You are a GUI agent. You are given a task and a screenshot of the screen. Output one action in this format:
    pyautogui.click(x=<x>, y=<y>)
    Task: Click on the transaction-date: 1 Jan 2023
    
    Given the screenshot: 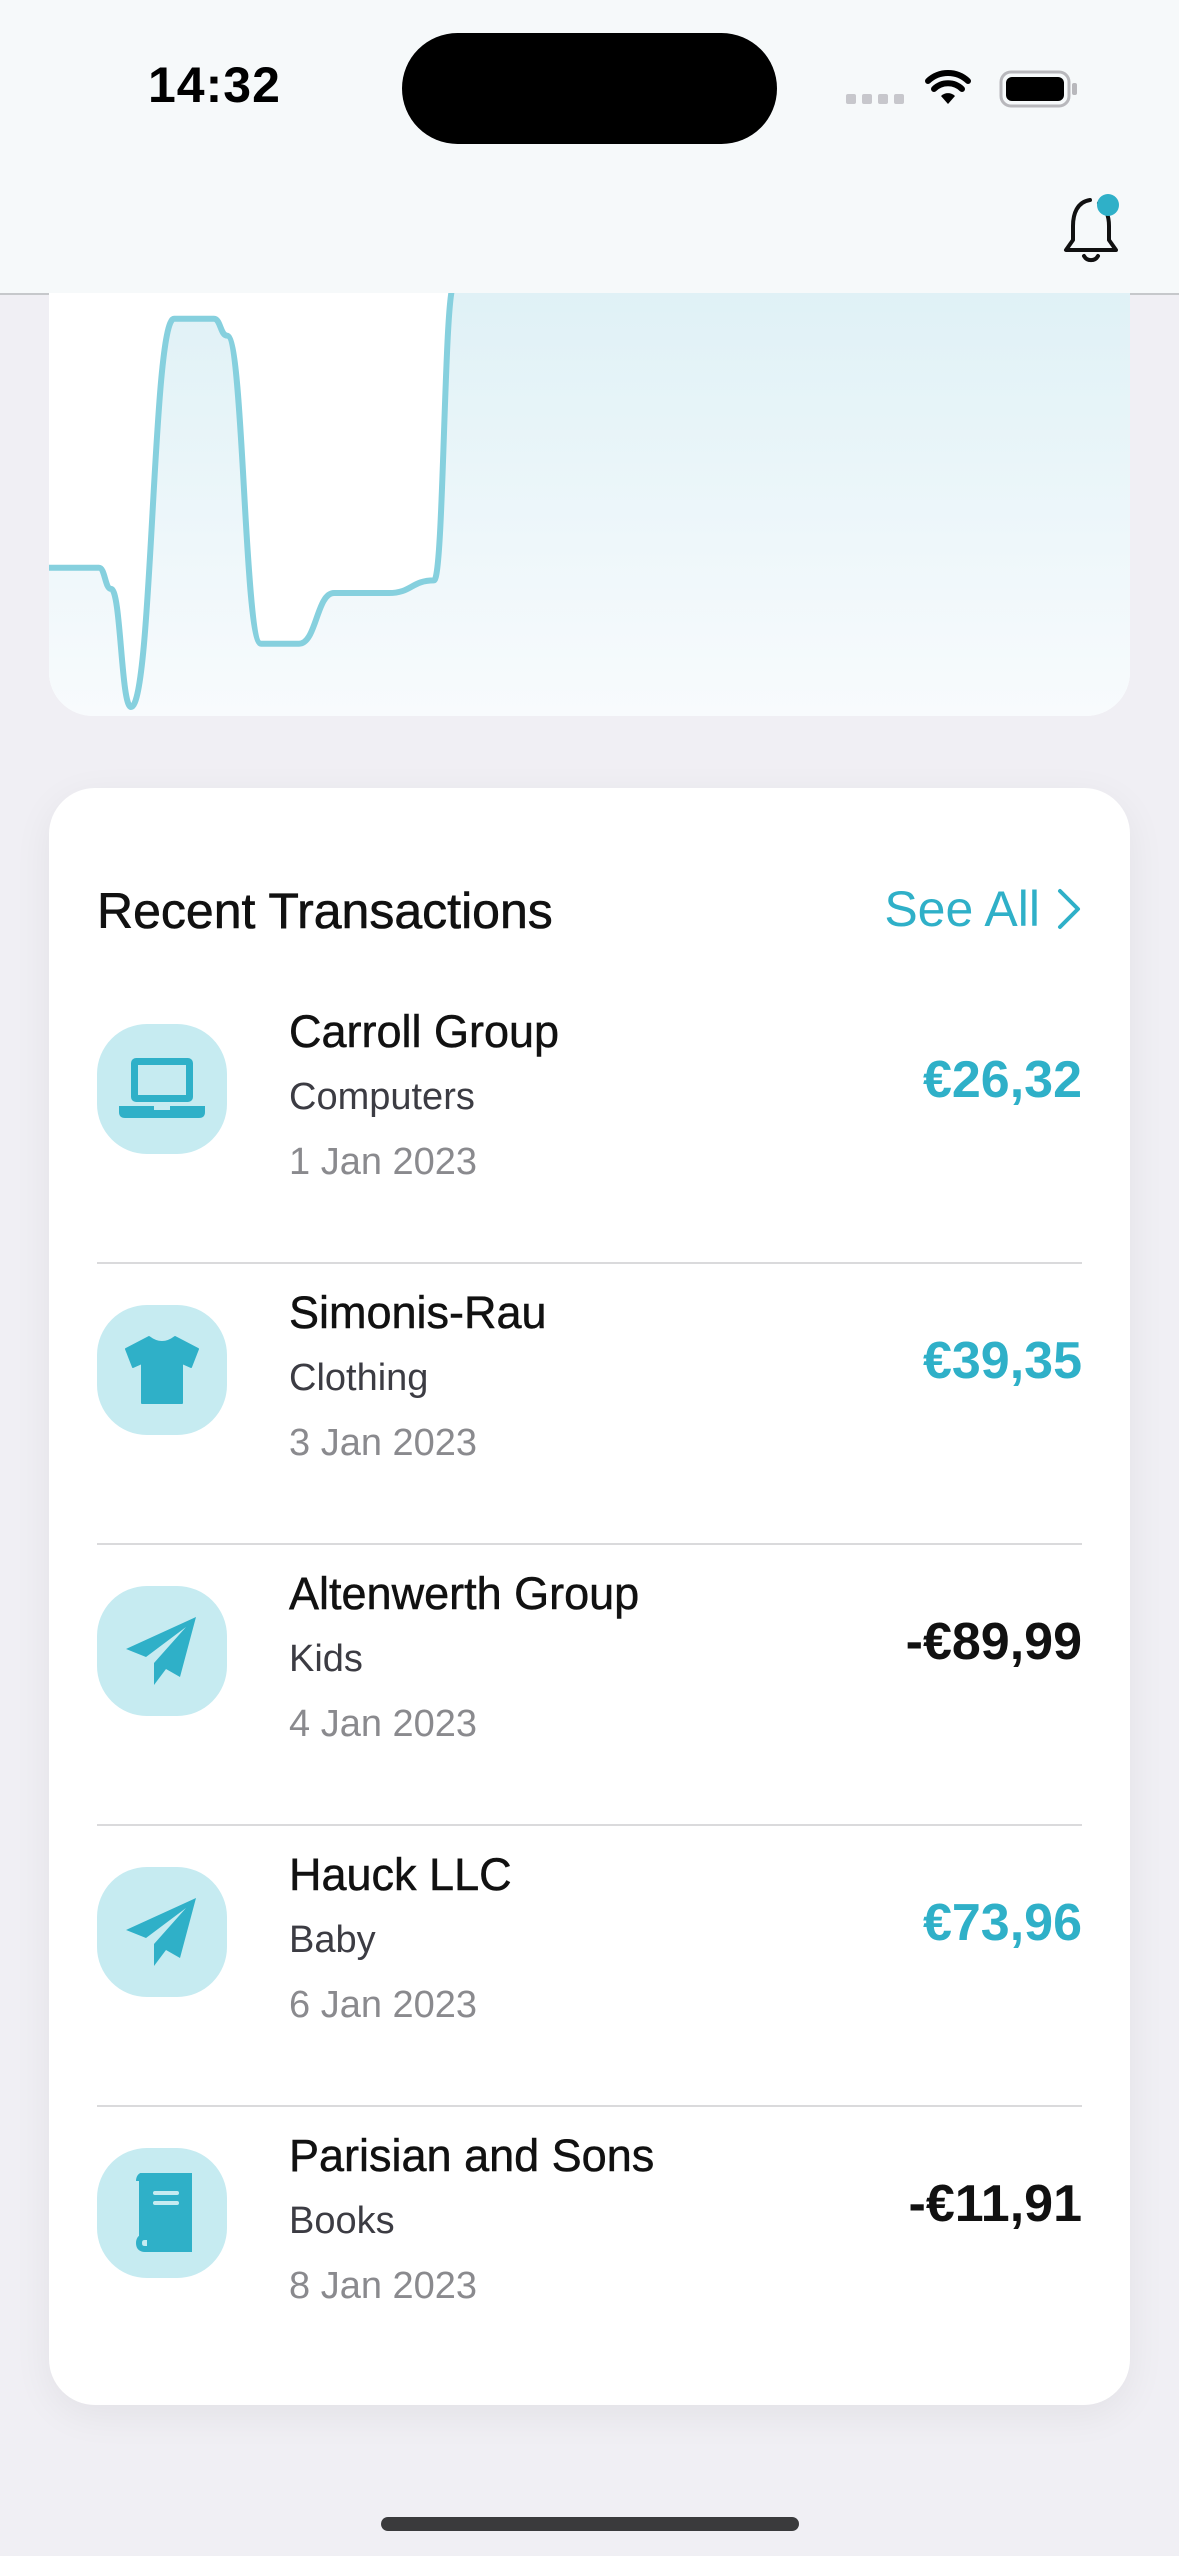 What is the action you would take?
    pyautogui.click(x=383, y=1162)
    